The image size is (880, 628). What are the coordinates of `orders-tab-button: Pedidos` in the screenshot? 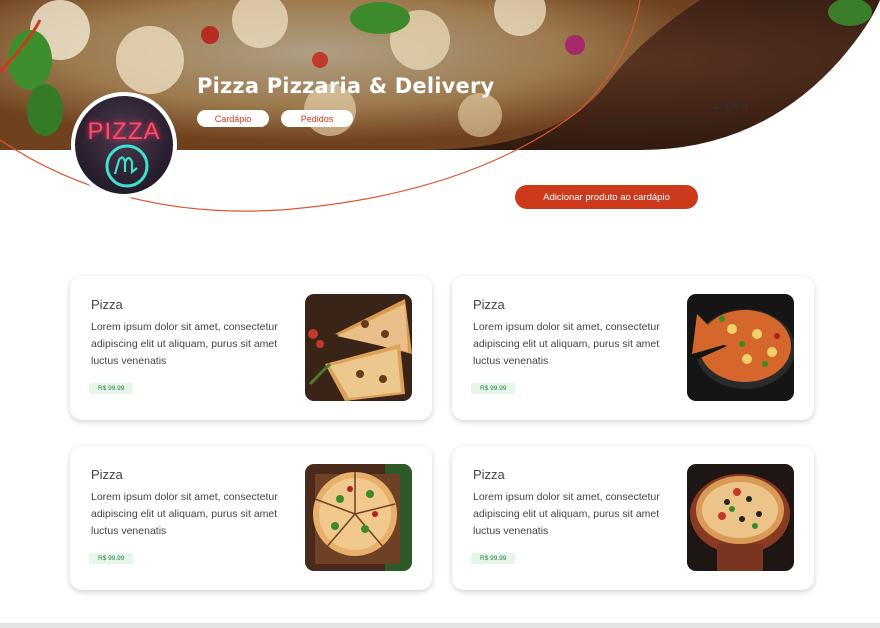 It's located at (317, 118).